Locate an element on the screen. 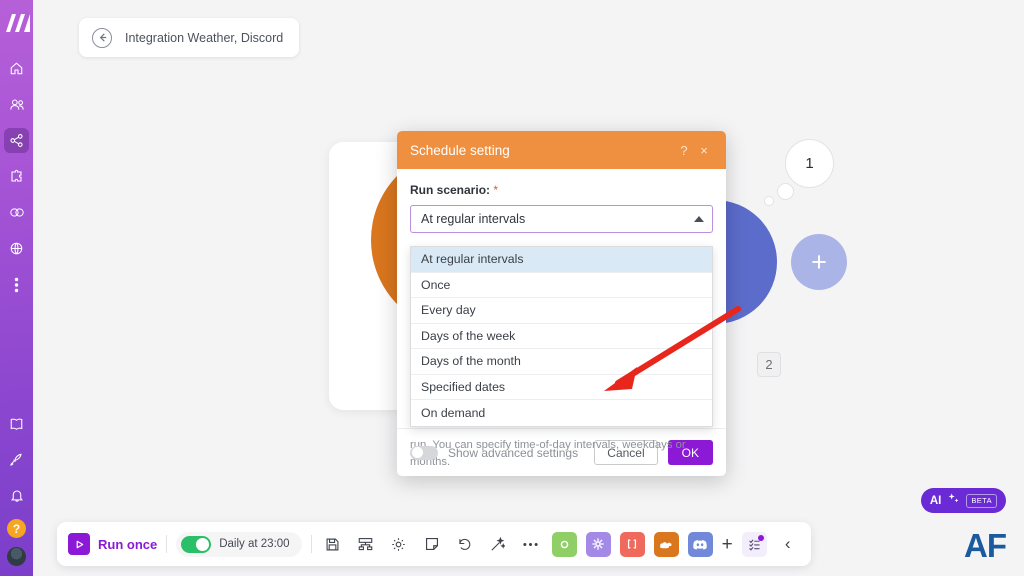 This screenshot has width=1024, height=576. add-node-button: + is located at coordinates (819, 262).